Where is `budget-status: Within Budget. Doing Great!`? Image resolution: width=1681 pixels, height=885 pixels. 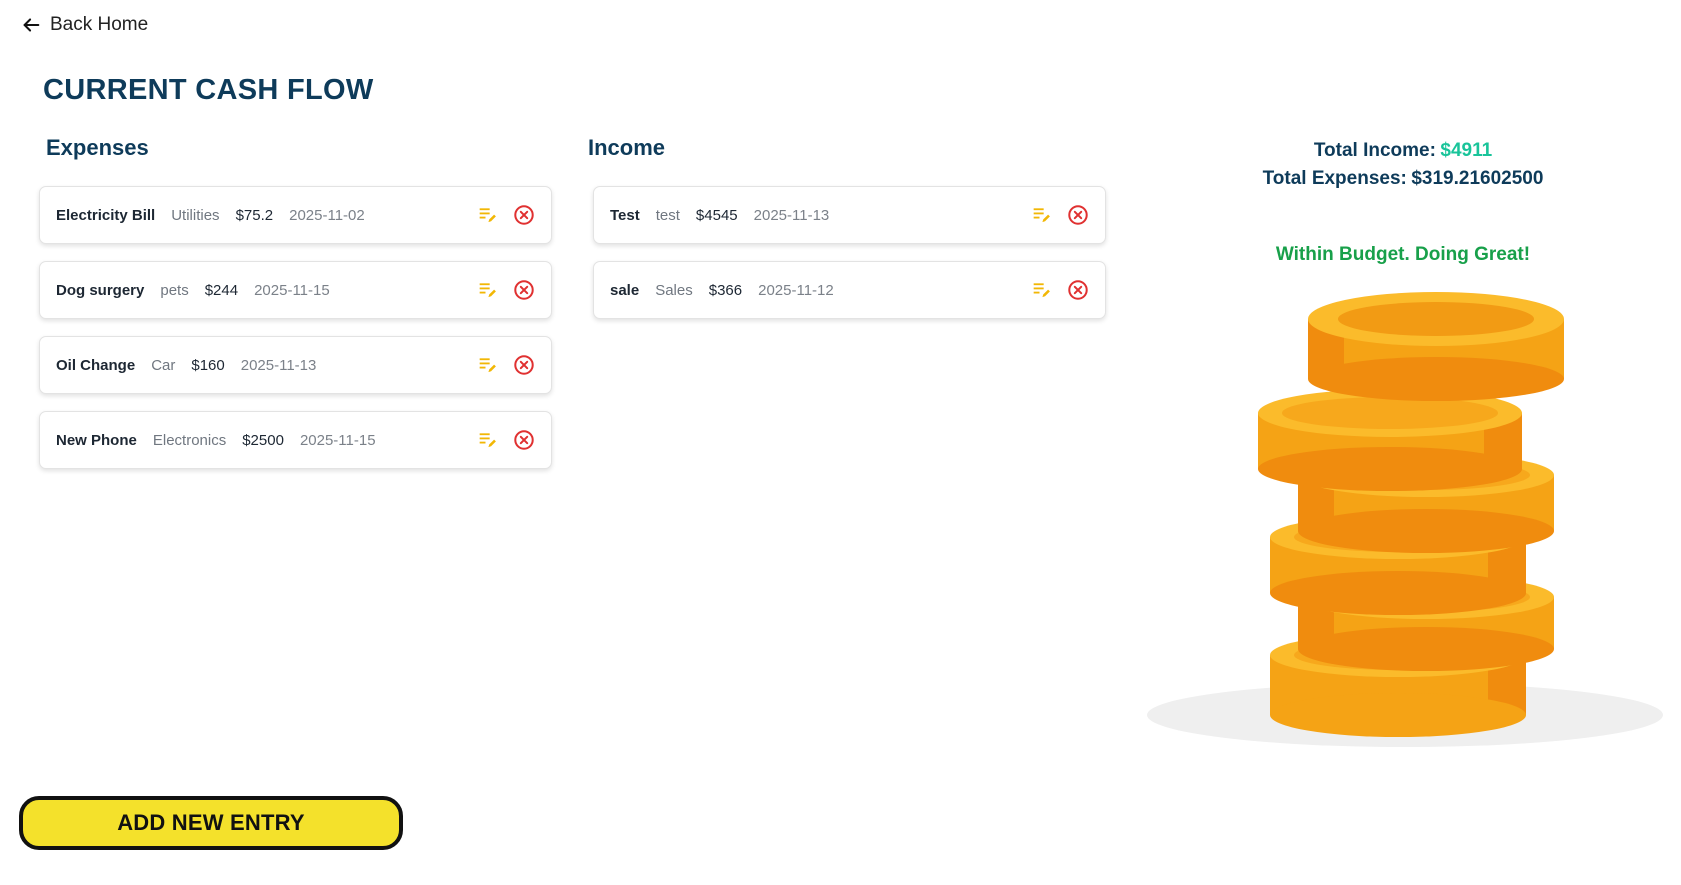 budget-status: Within Budget. Doing Great! is located at coordinates (1403, 254).